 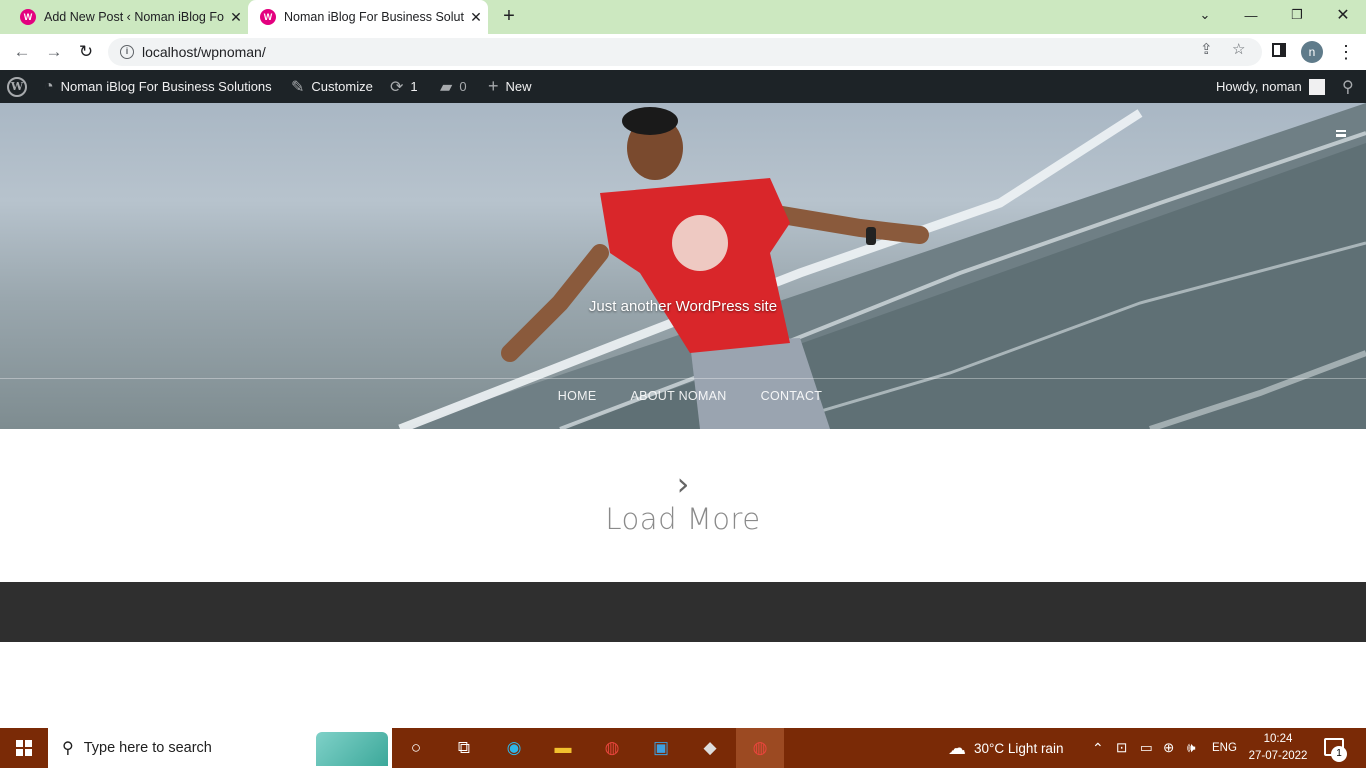 What do you see at coordinates (1168, 748) in the screenshot?
I see `network-globe-icon: ⊕` at bounding box center [1168, 748].